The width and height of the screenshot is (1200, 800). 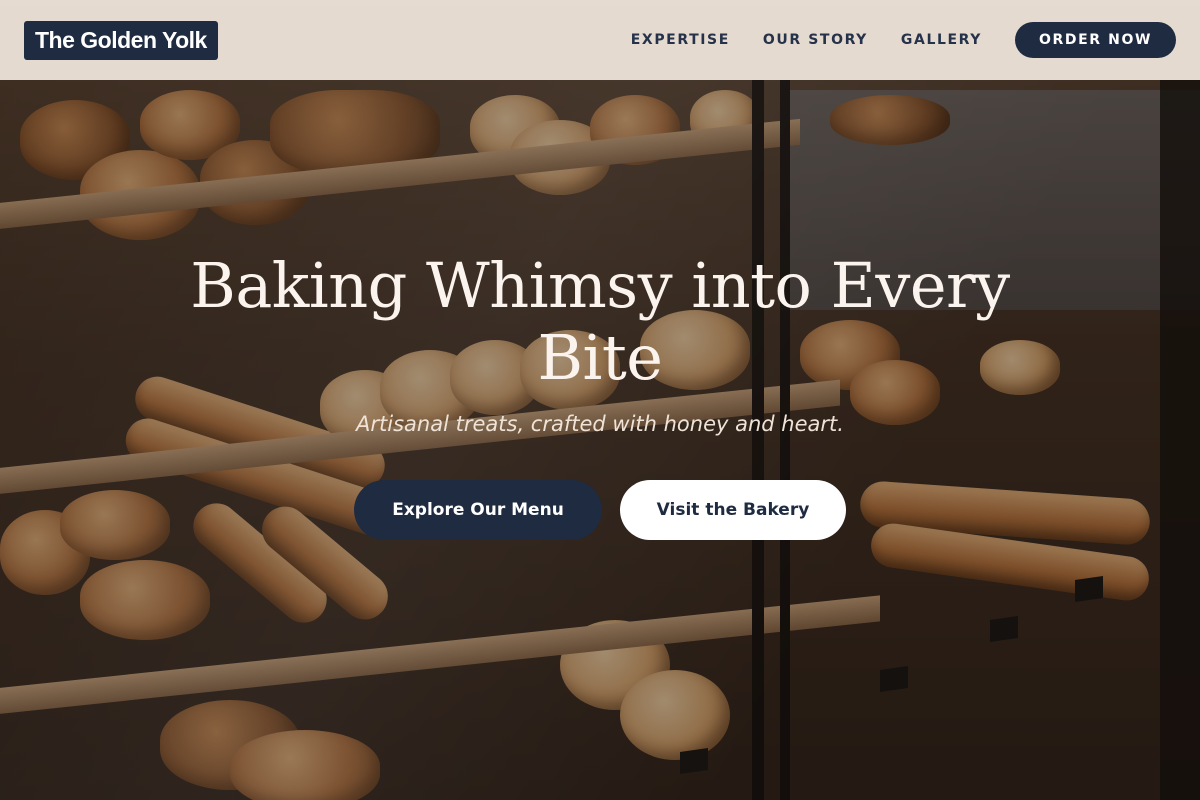 I want to click on hero-title: Baking Whimsy into Every Bite, so click(x=600, y=321).